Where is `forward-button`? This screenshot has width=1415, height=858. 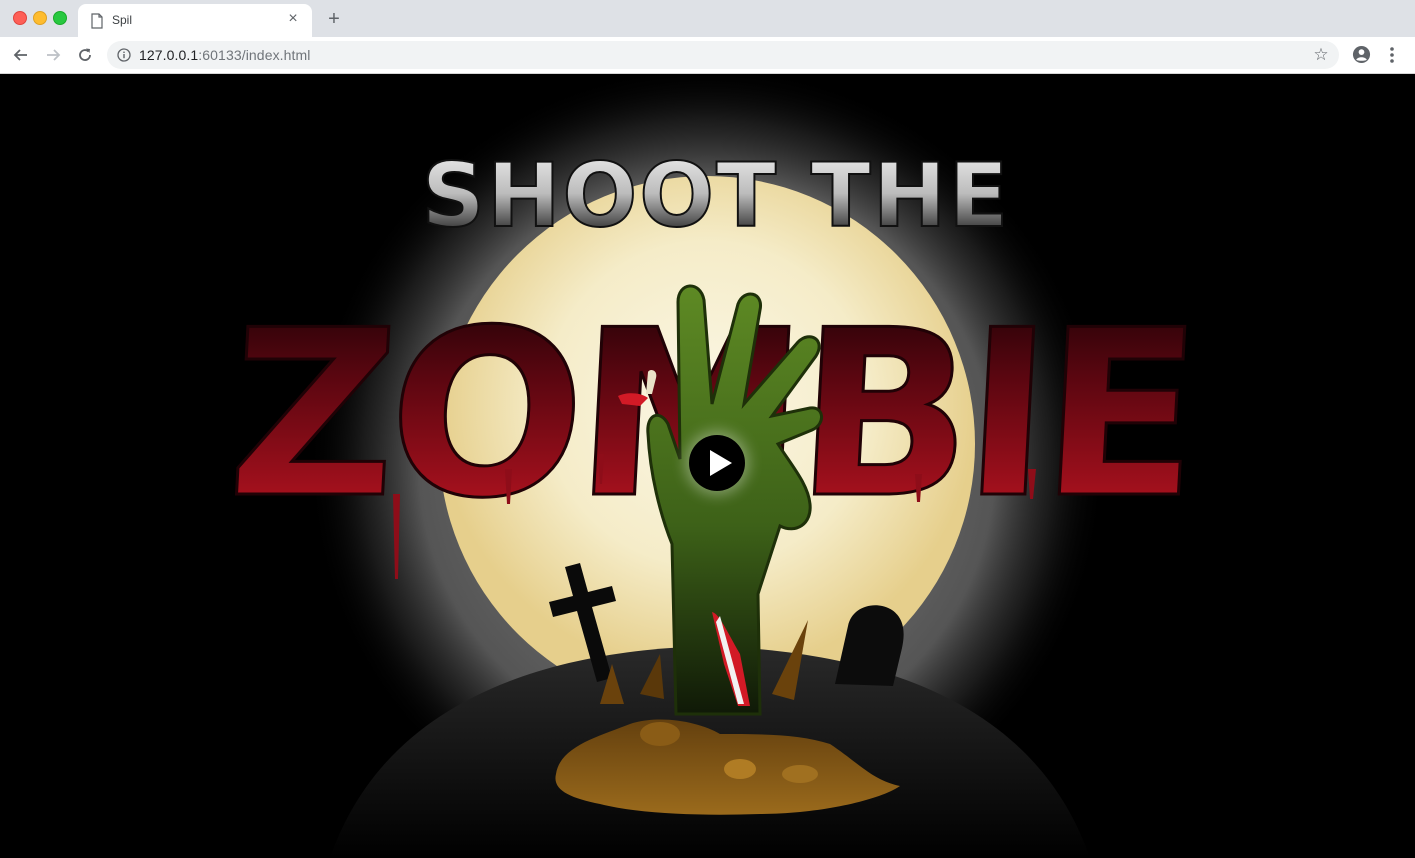
forward-button is located at coordinates (53, 55).